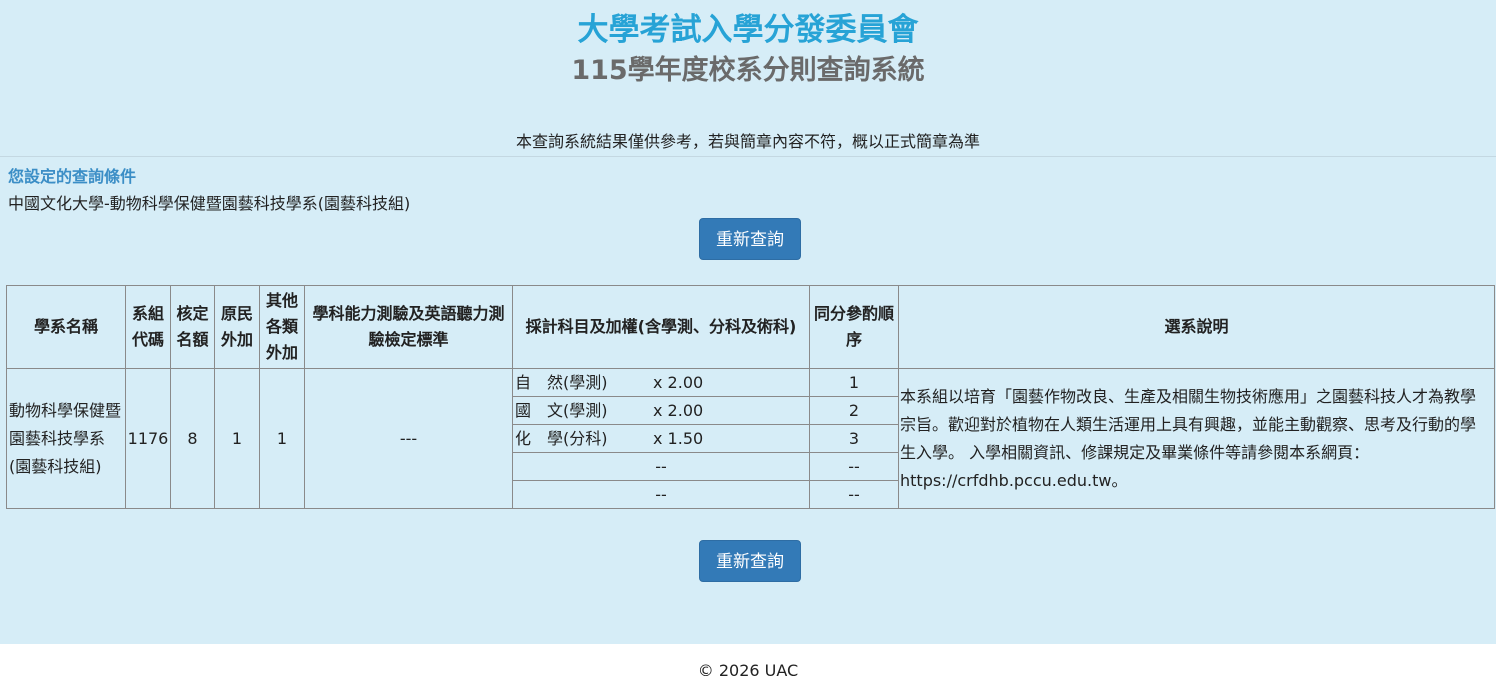  Describe the element at coordinates (561, 382) in the screenshot. I see `subject-name: 自 然(學測)` at that location.